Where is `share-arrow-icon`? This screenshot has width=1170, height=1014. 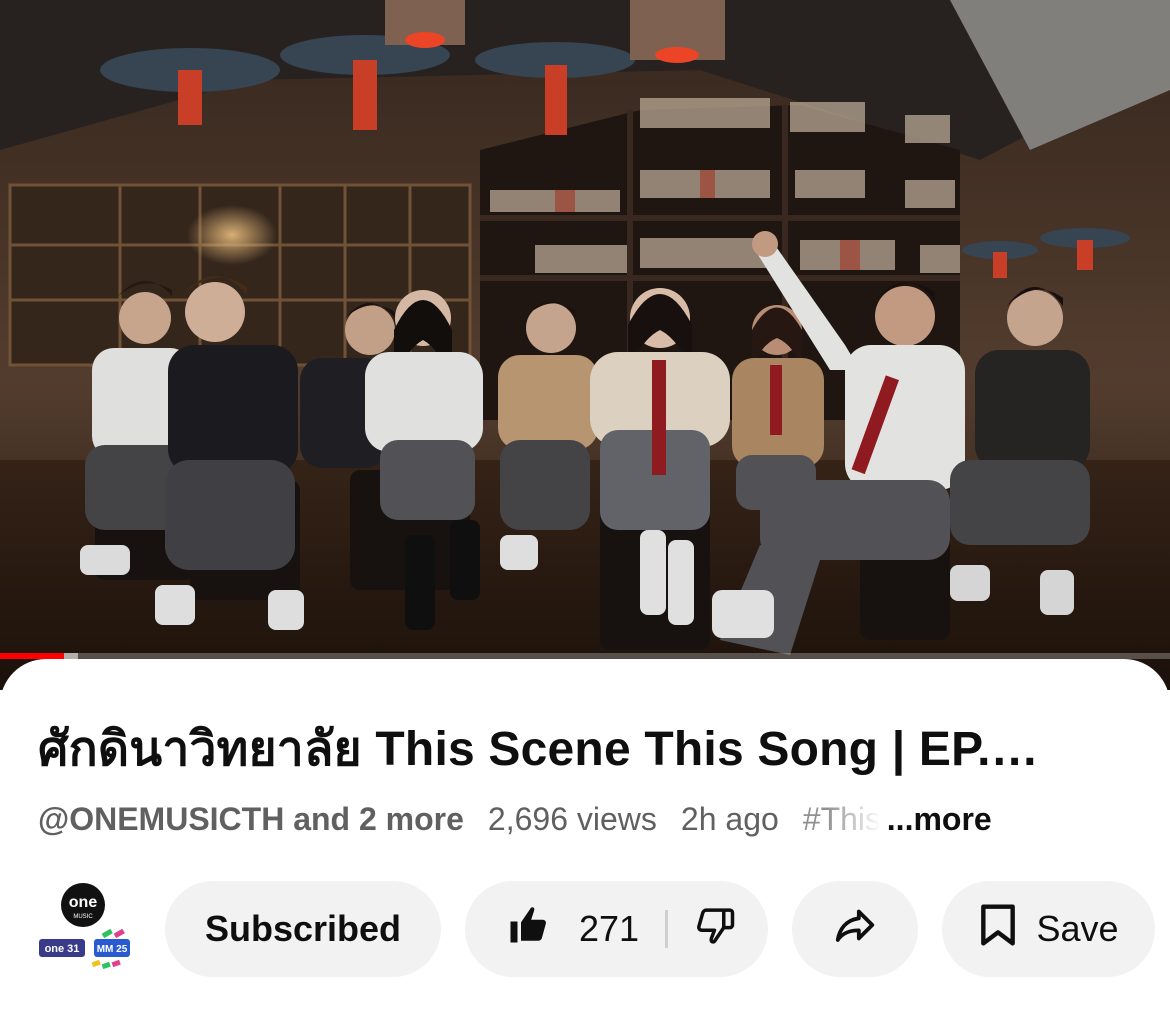
share-arrow-icon is located at coordinates (855, 929).